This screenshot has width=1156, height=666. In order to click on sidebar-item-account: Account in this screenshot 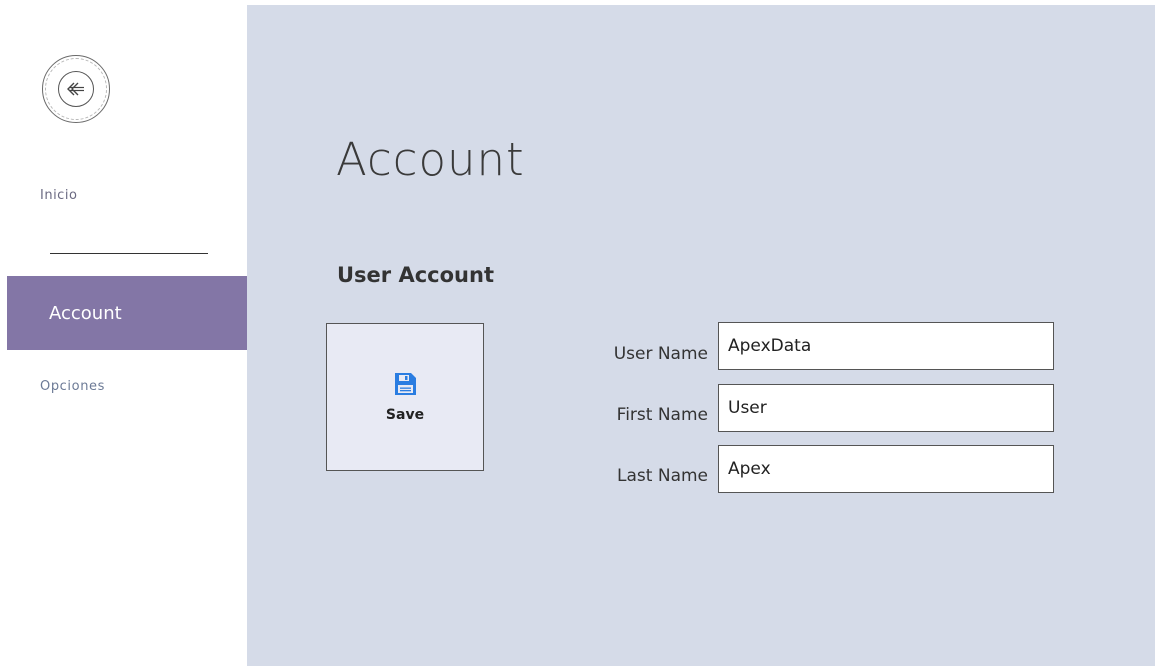, I will do `click(127, 313)`.